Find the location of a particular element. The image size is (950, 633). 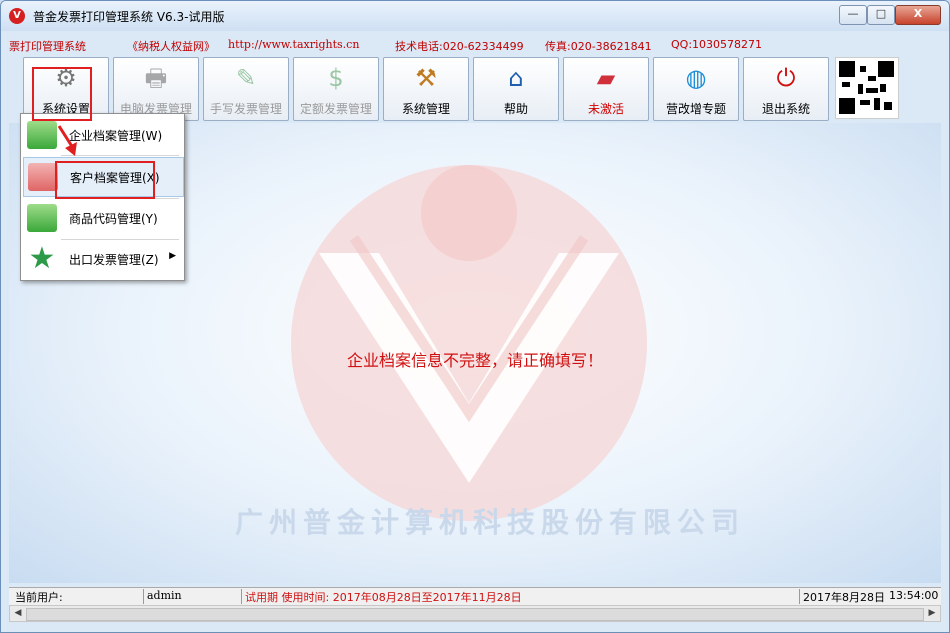

window-title: 普金发票打印管理系统 V6.3-试用版 is located at coordinates (129, 17).